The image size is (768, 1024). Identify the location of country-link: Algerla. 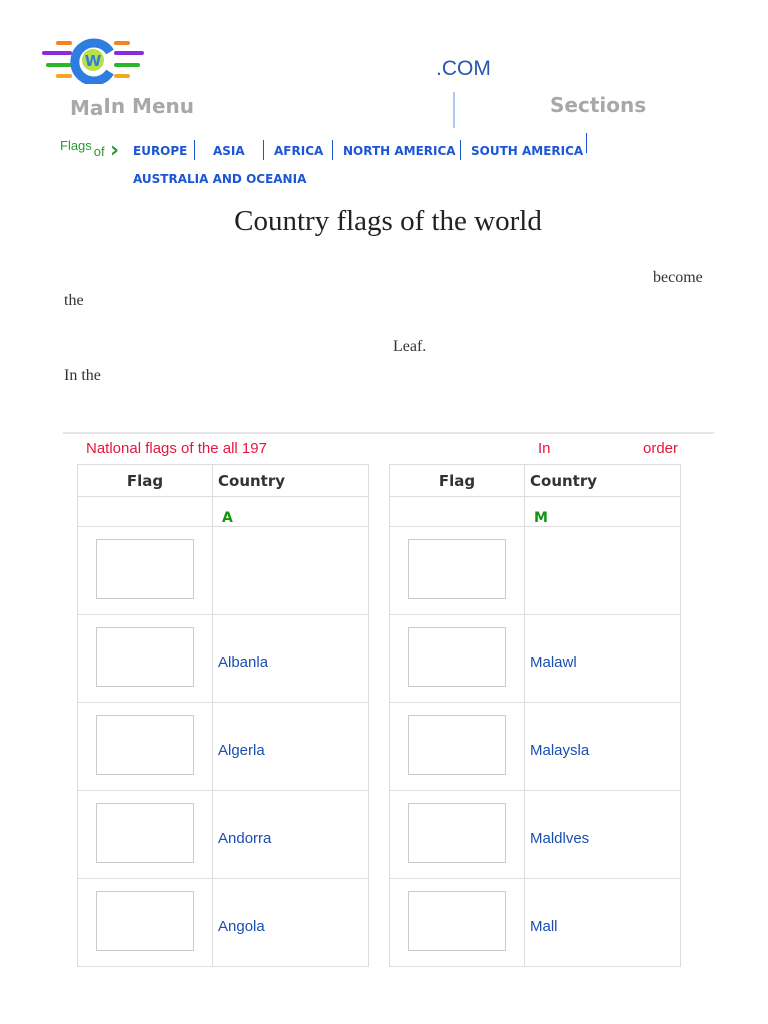
(290, 746).